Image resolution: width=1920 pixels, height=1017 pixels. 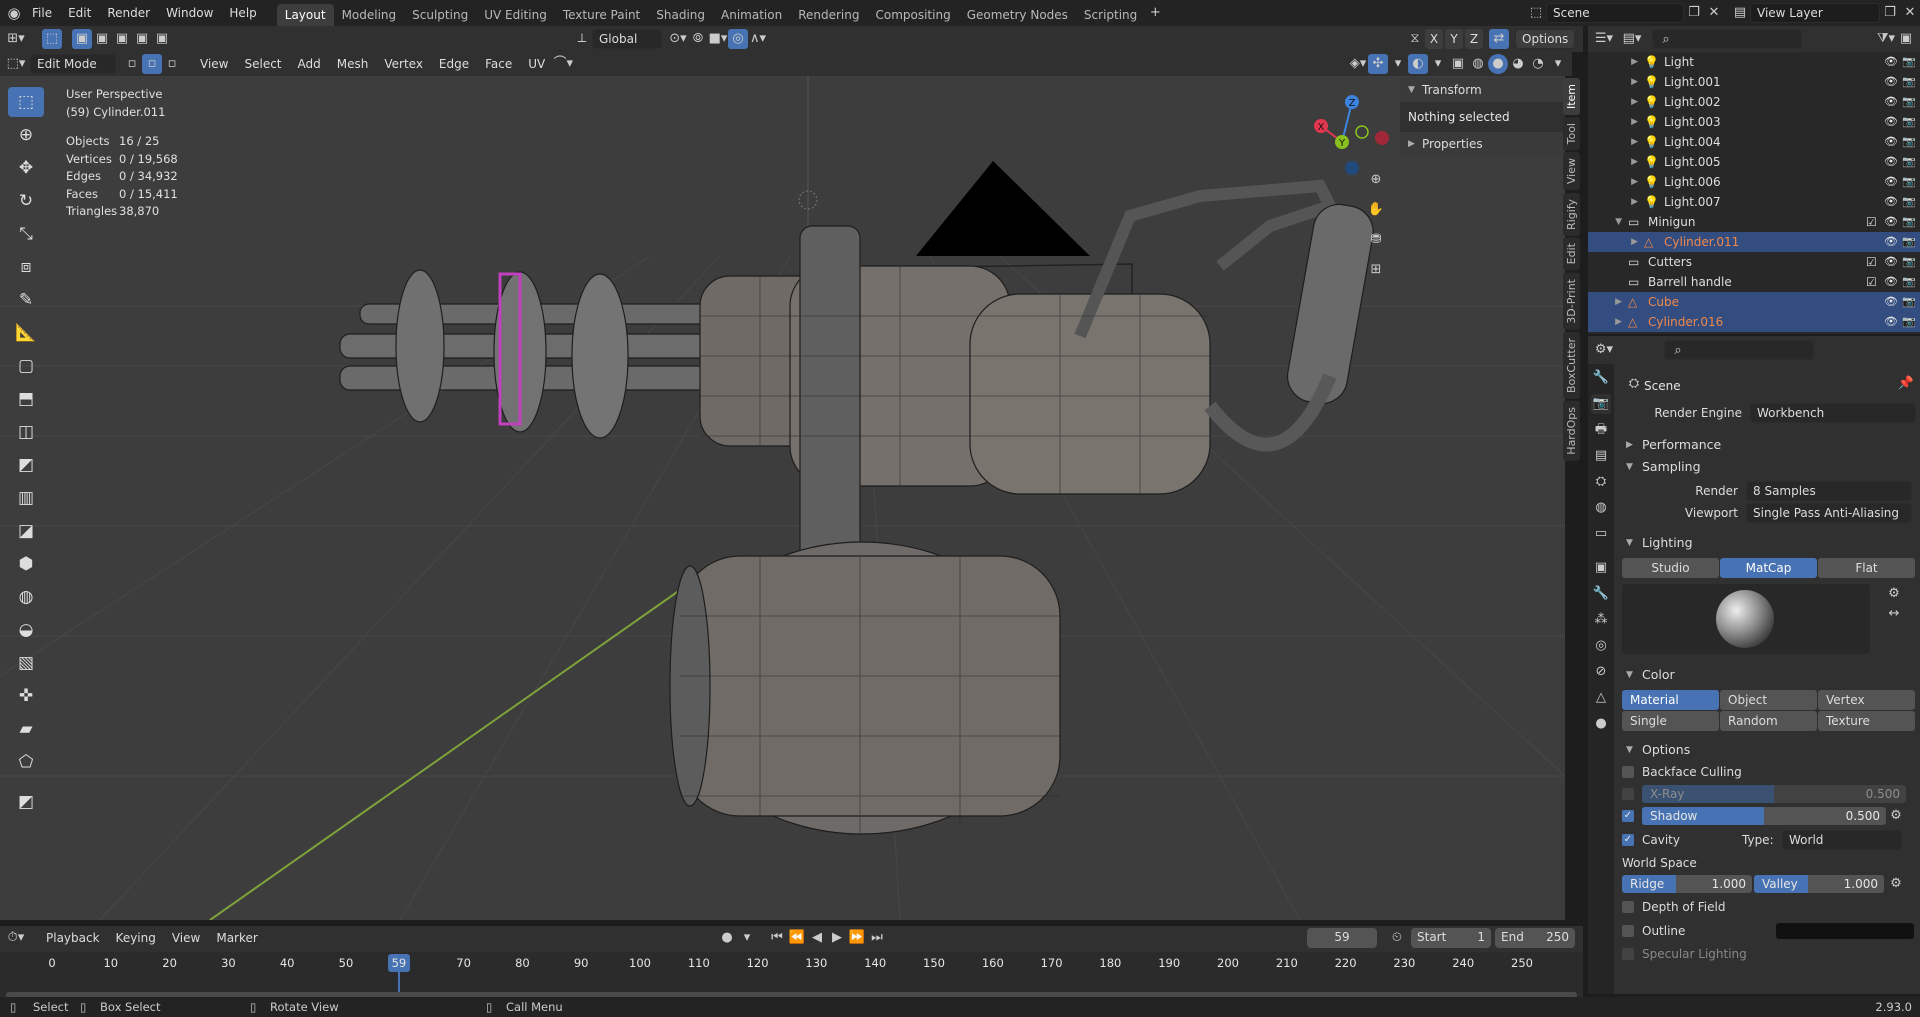 What do you see at coordinates (857, 938) in the screenshot?
I see `next-key-icon: ⏩` at bounding box center [857, 938].